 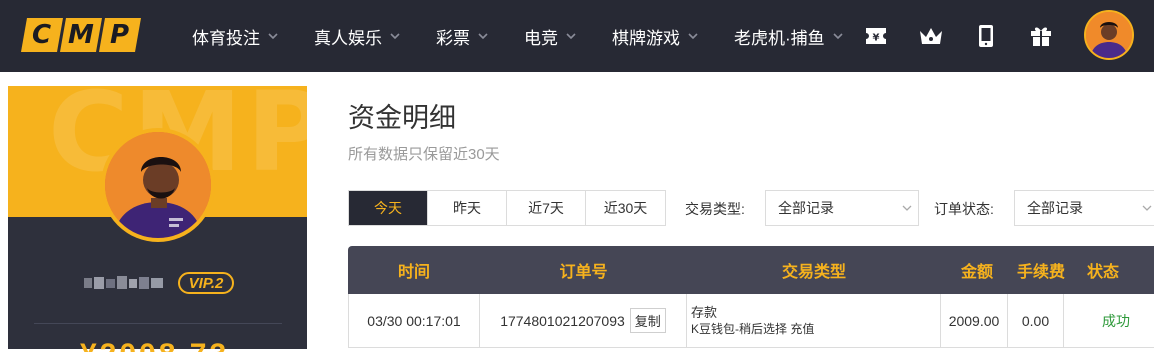 What do you see at coordinates (1036, 320) in the screenshot?
I see `cell-fee: 0.00` at bounding box center [1036, 320].